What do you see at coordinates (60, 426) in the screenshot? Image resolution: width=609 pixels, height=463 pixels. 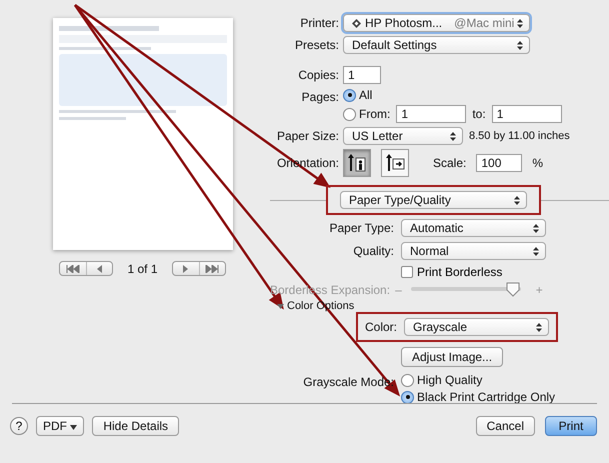 I see `pdf-menu-button: PDF` at bounding box center [60, 426].